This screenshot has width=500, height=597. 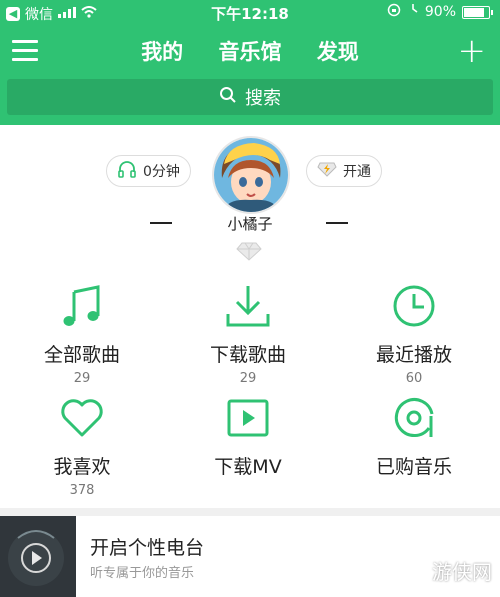 I want to click on battery-level-fill, so click(x=474, y=12).